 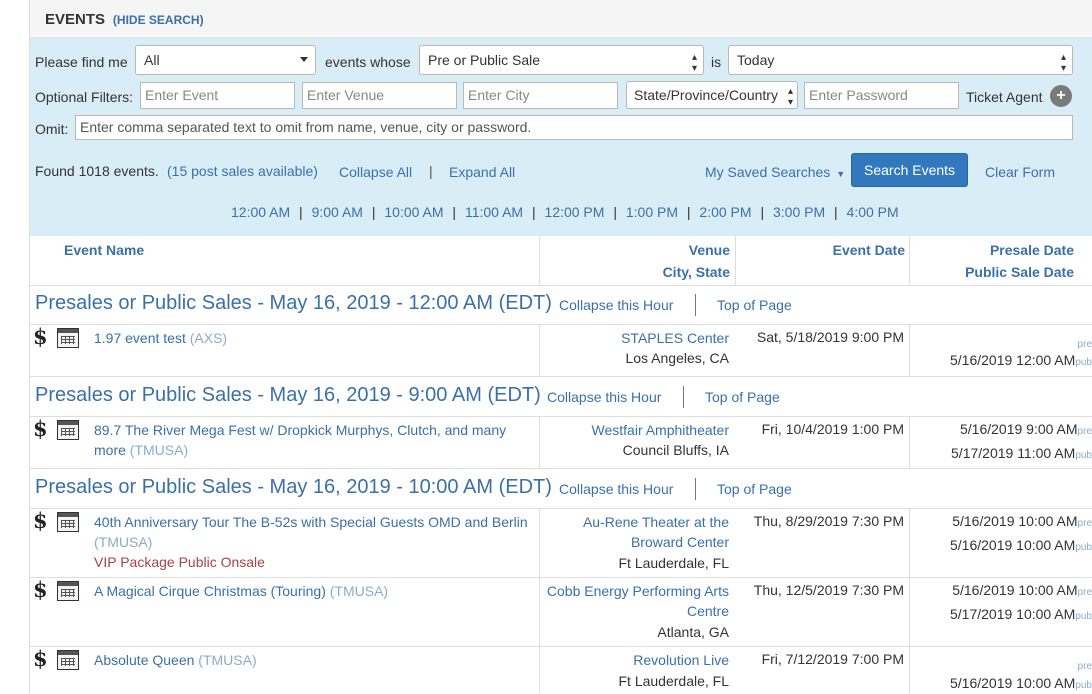 I want to click on event-name-link: 1.97 event test (AXS), so click(x=160, y=338).